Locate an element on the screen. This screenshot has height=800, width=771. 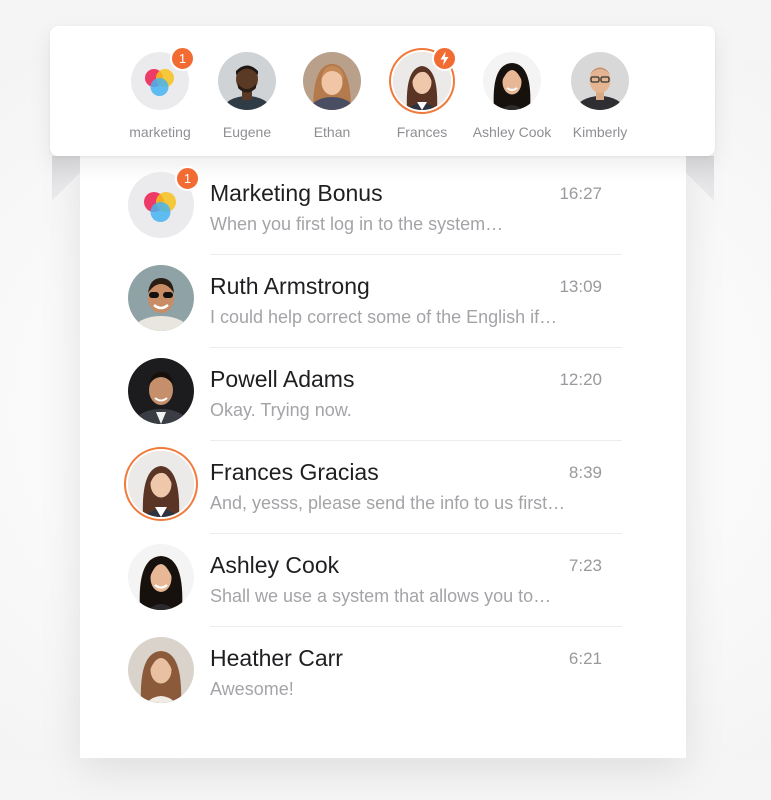
lightning-icon is located at coordinates (444, 58).